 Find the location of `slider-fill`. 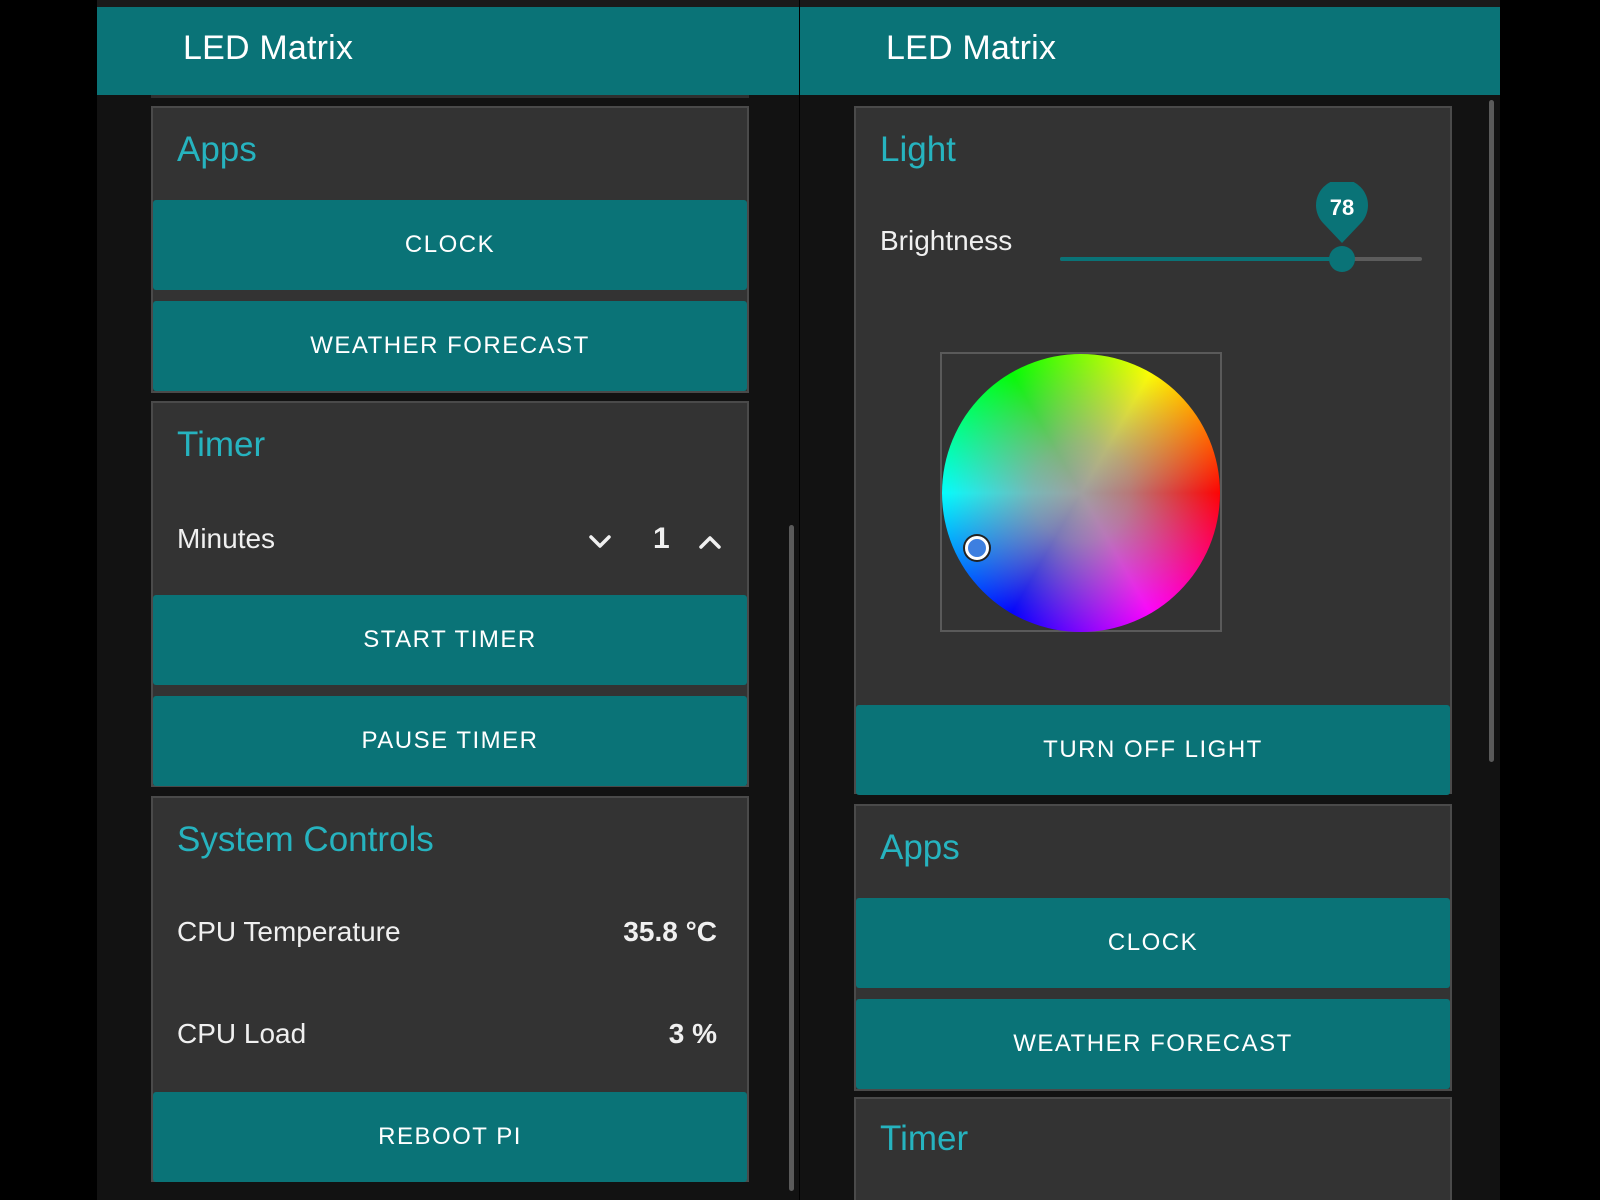

slider-fill is located at coordinates (1201, 259).